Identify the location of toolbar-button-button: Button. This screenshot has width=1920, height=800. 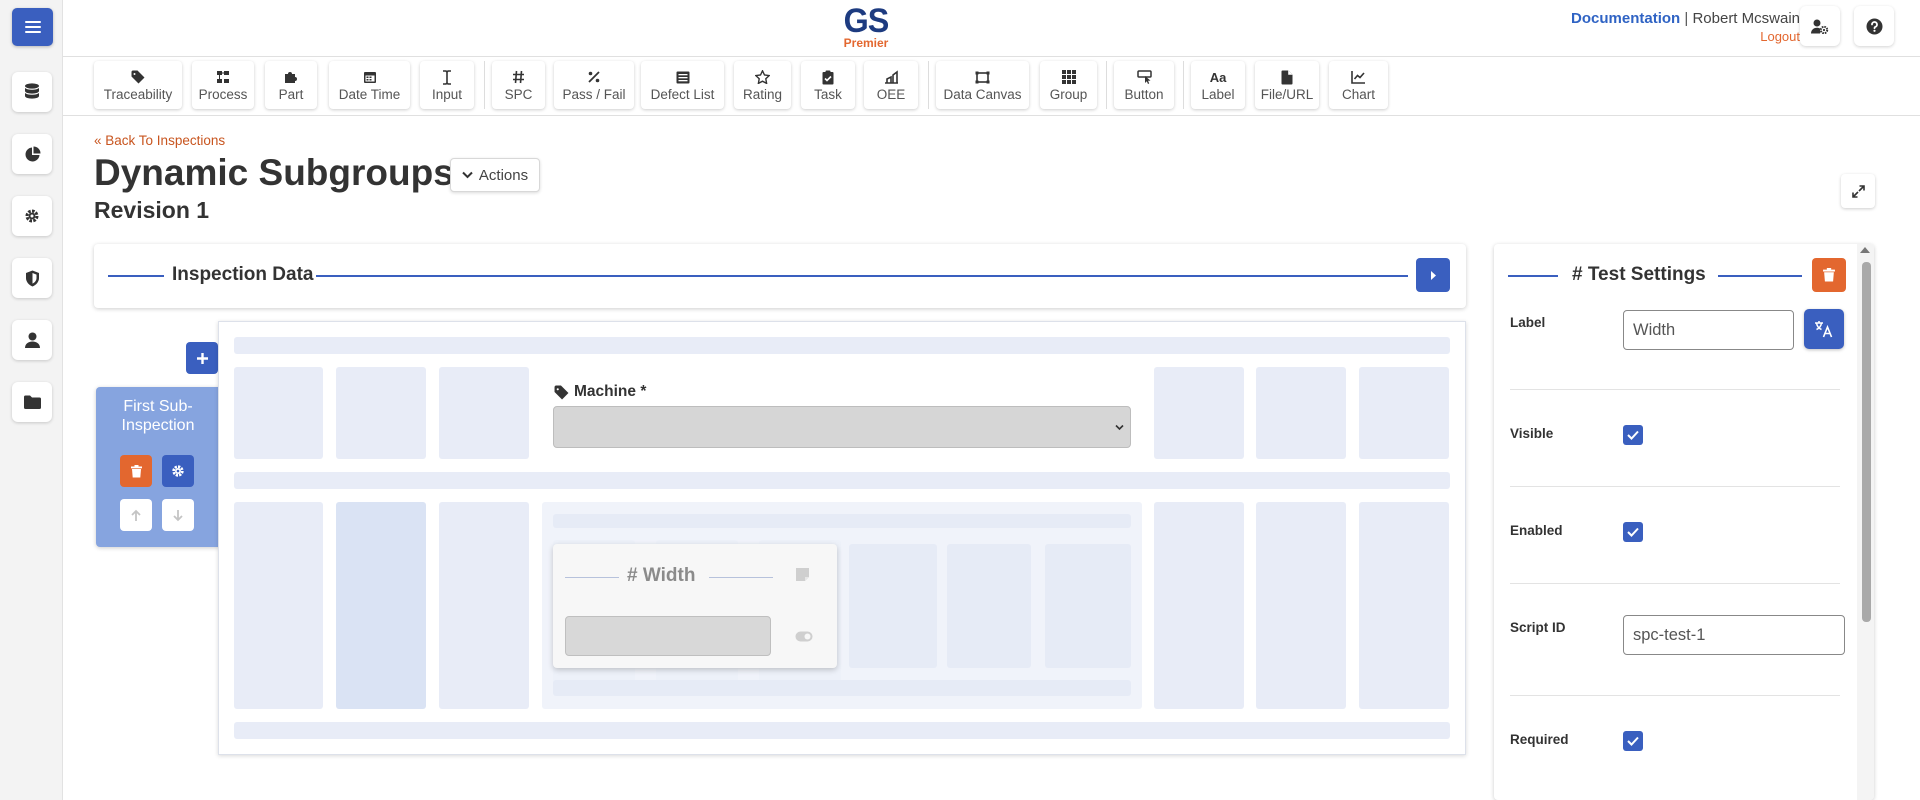
(1144, 85).